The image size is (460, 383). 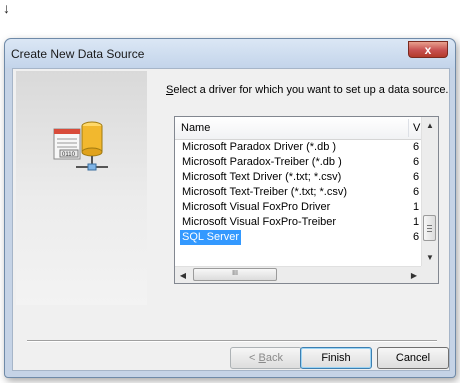 What do you see at coordinates (259, 147) in the screenshot?
I see `driver-name: Microsoft Paradox Driver (*.db )` at bounding box center [259, 147].